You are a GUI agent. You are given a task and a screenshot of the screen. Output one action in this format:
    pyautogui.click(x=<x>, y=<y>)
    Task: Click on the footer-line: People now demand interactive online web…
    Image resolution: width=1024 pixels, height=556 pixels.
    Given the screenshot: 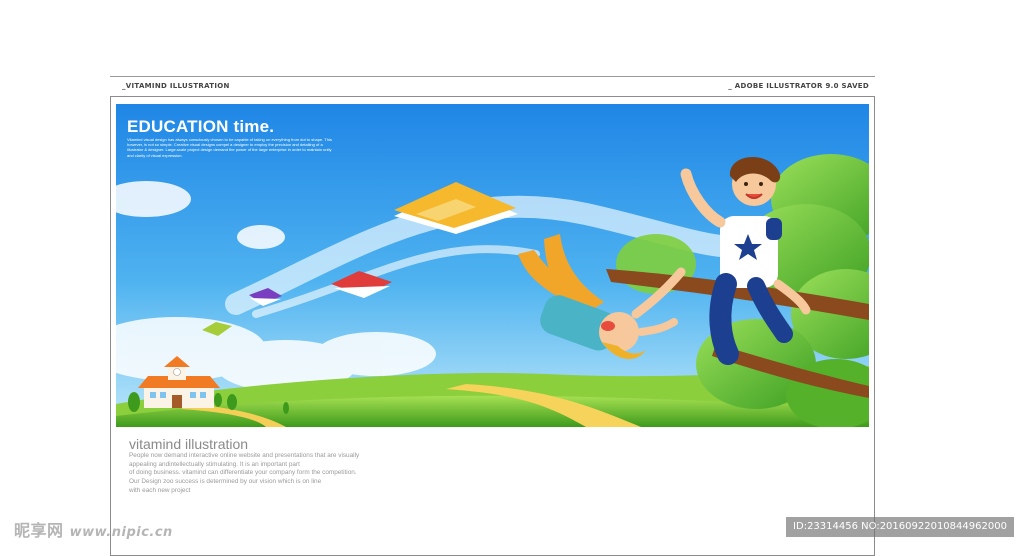 What is the action you would take?
    pyautogui.click(x=244, y=455)
    